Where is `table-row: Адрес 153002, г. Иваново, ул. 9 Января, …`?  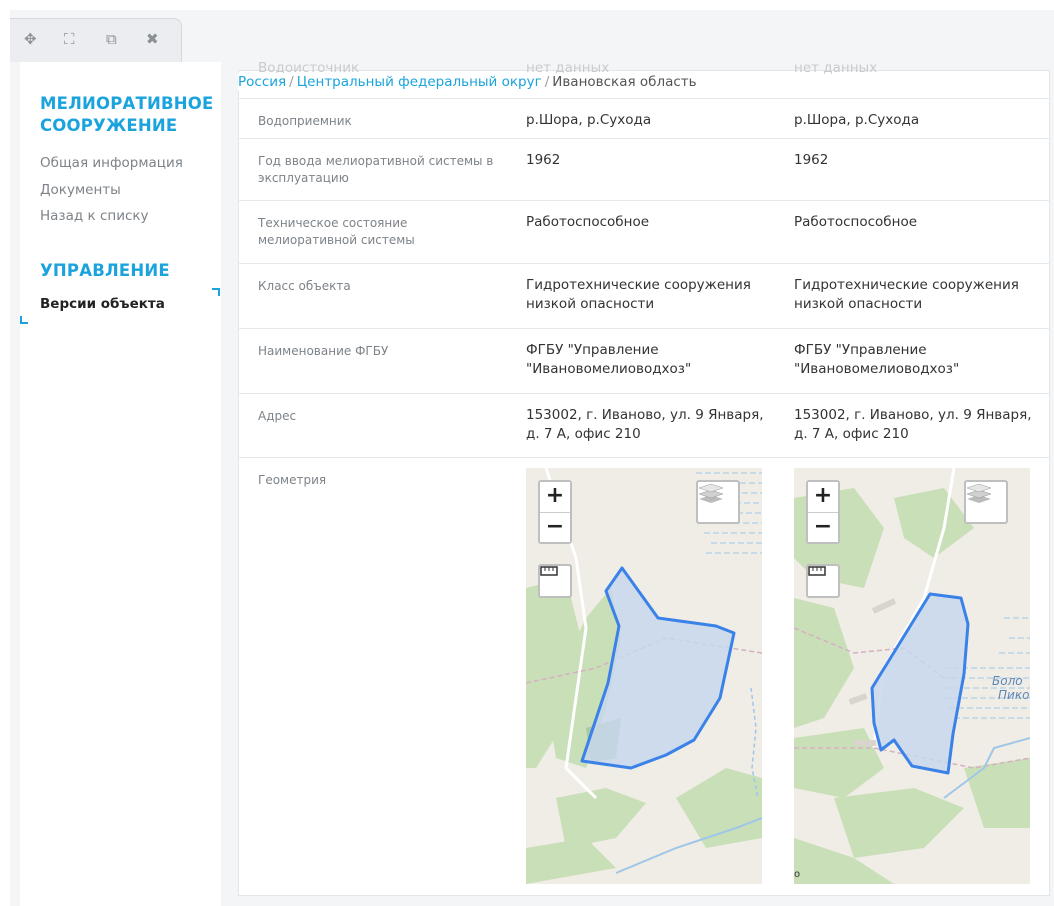 table-row: Адрес 153002, г. Иваново, ул. 9 Января, … is located at coordinates (644, 425).